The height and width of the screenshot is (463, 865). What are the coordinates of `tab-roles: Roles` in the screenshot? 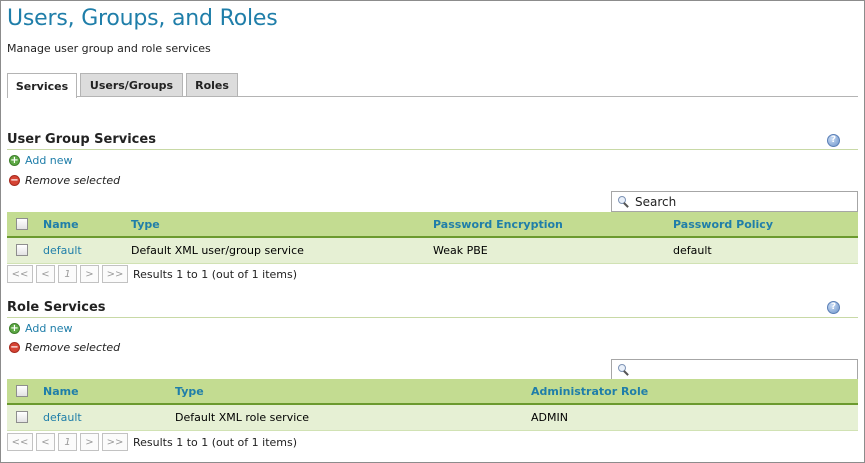 It's located at (212, 85).